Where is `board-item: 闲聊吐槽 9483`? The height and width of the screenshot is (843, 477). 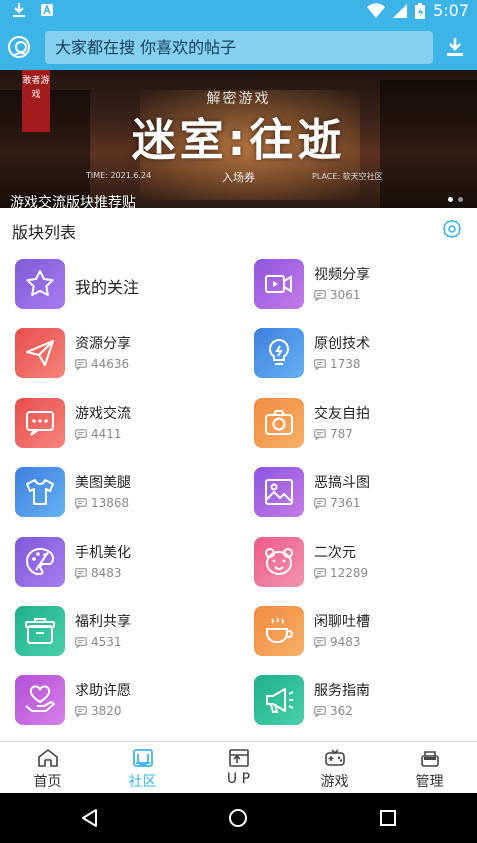 board-item: 闲聊吐槽 9483 is located at coordinates (354, 632).